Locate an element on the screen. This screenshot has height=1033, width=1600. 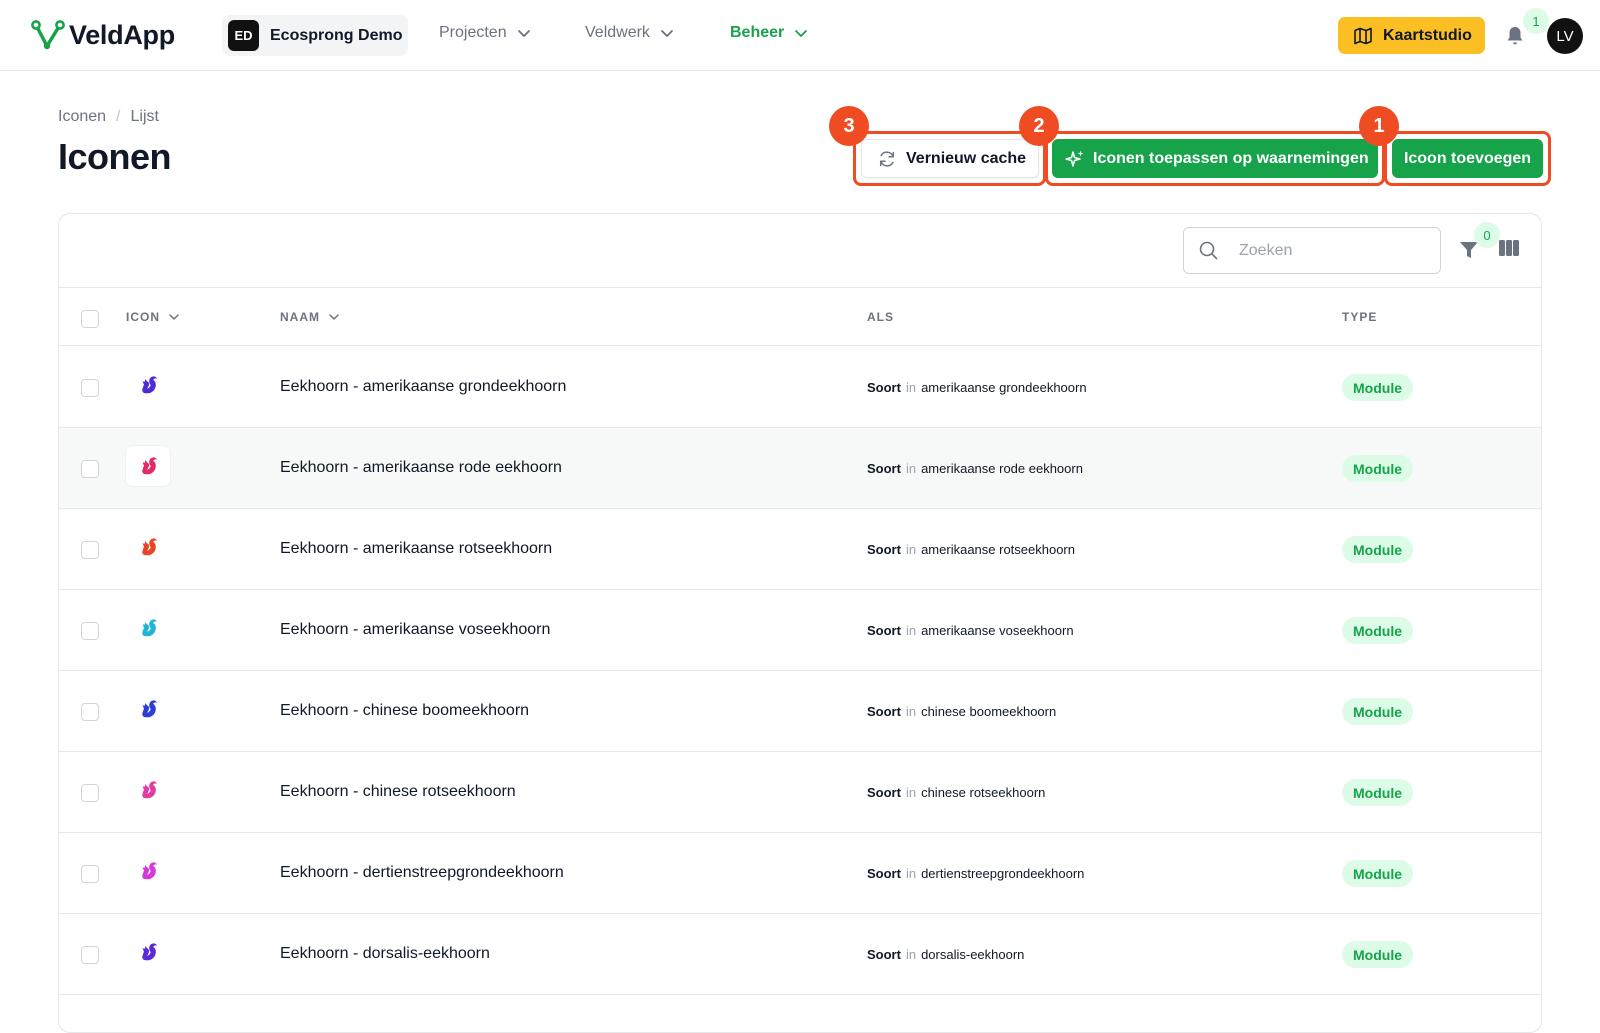
refresh-cache-label: Vernieuw cache is located at coordinates (966, 158).